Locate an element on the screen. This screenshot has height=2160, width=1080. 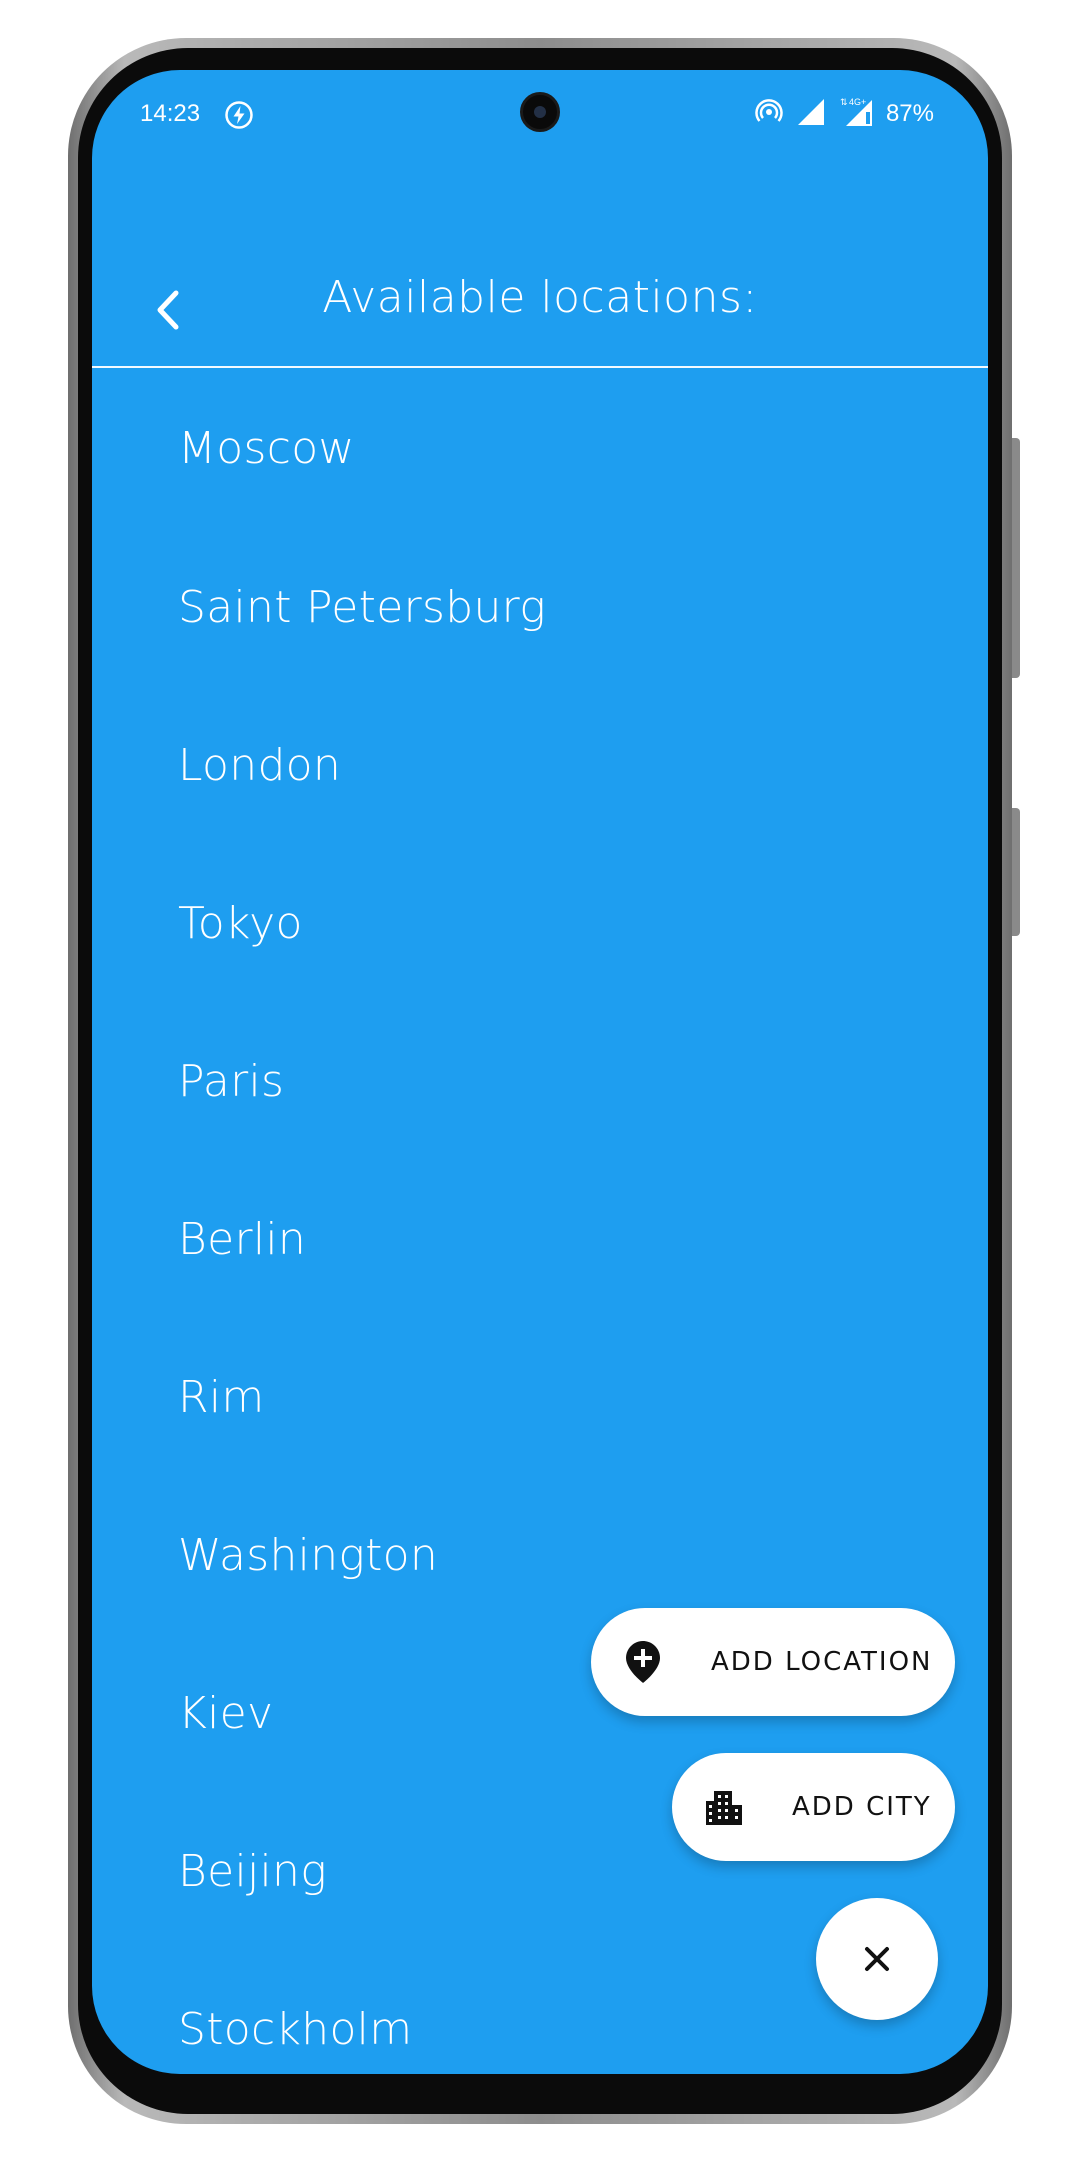
add-city-button: ADD CITY is located at coordinates (813, 1807).